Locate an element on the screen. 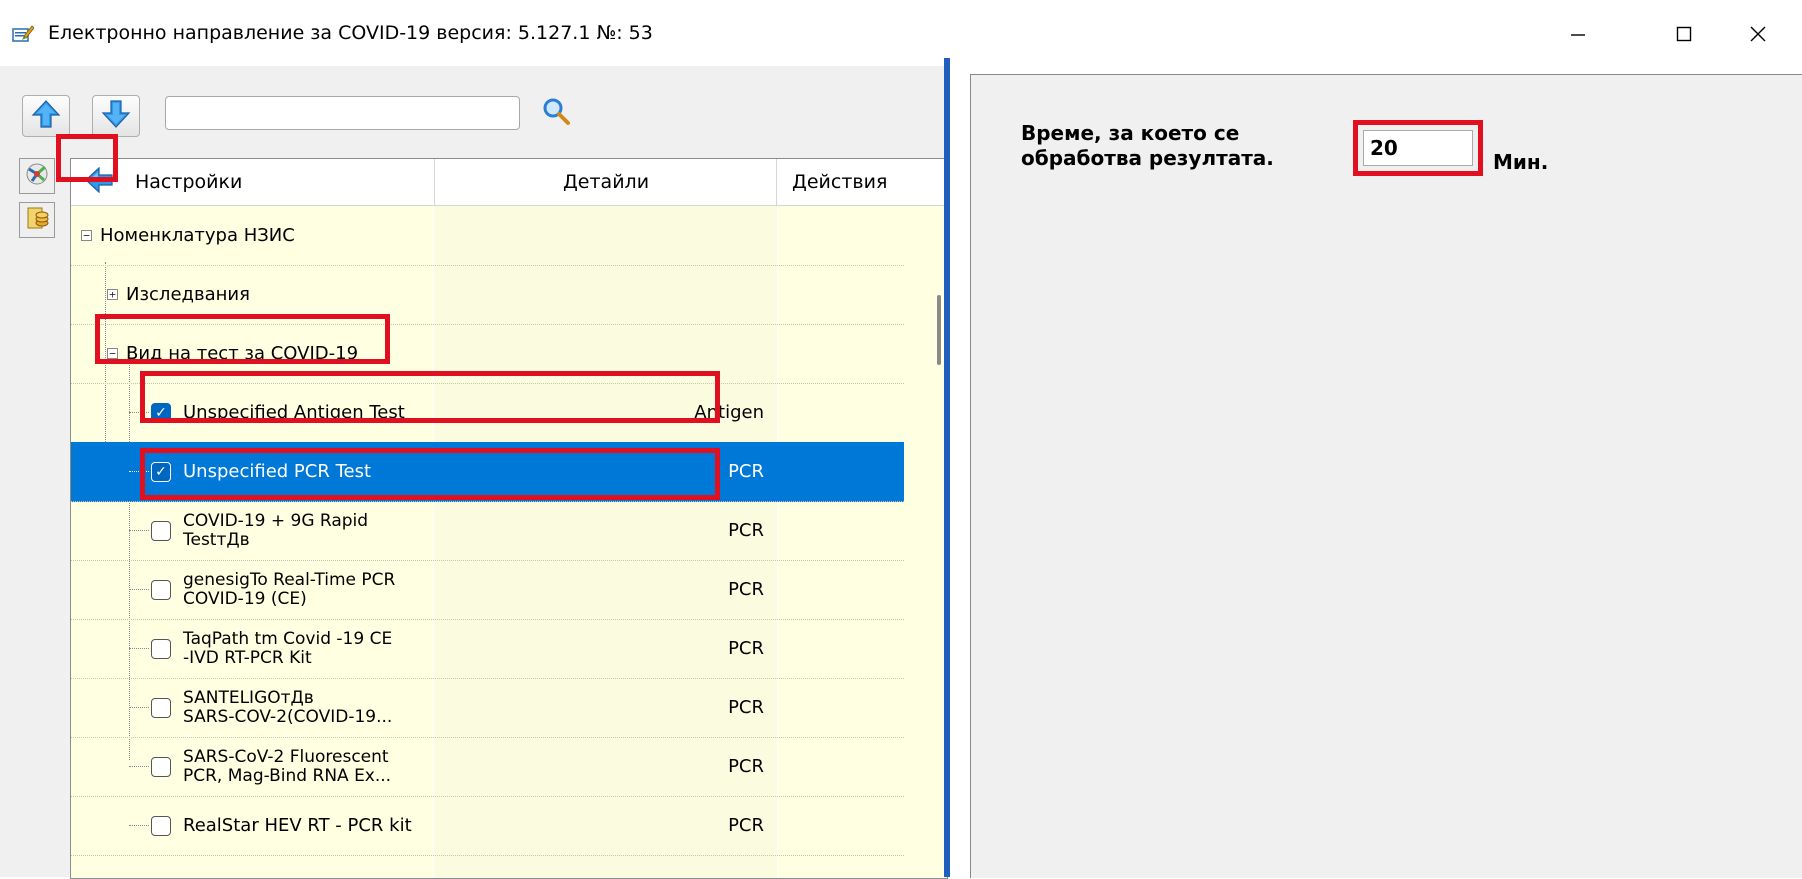 This screenshot has width=1802, height=879. move-up-button is located at coordinates (46, 116).